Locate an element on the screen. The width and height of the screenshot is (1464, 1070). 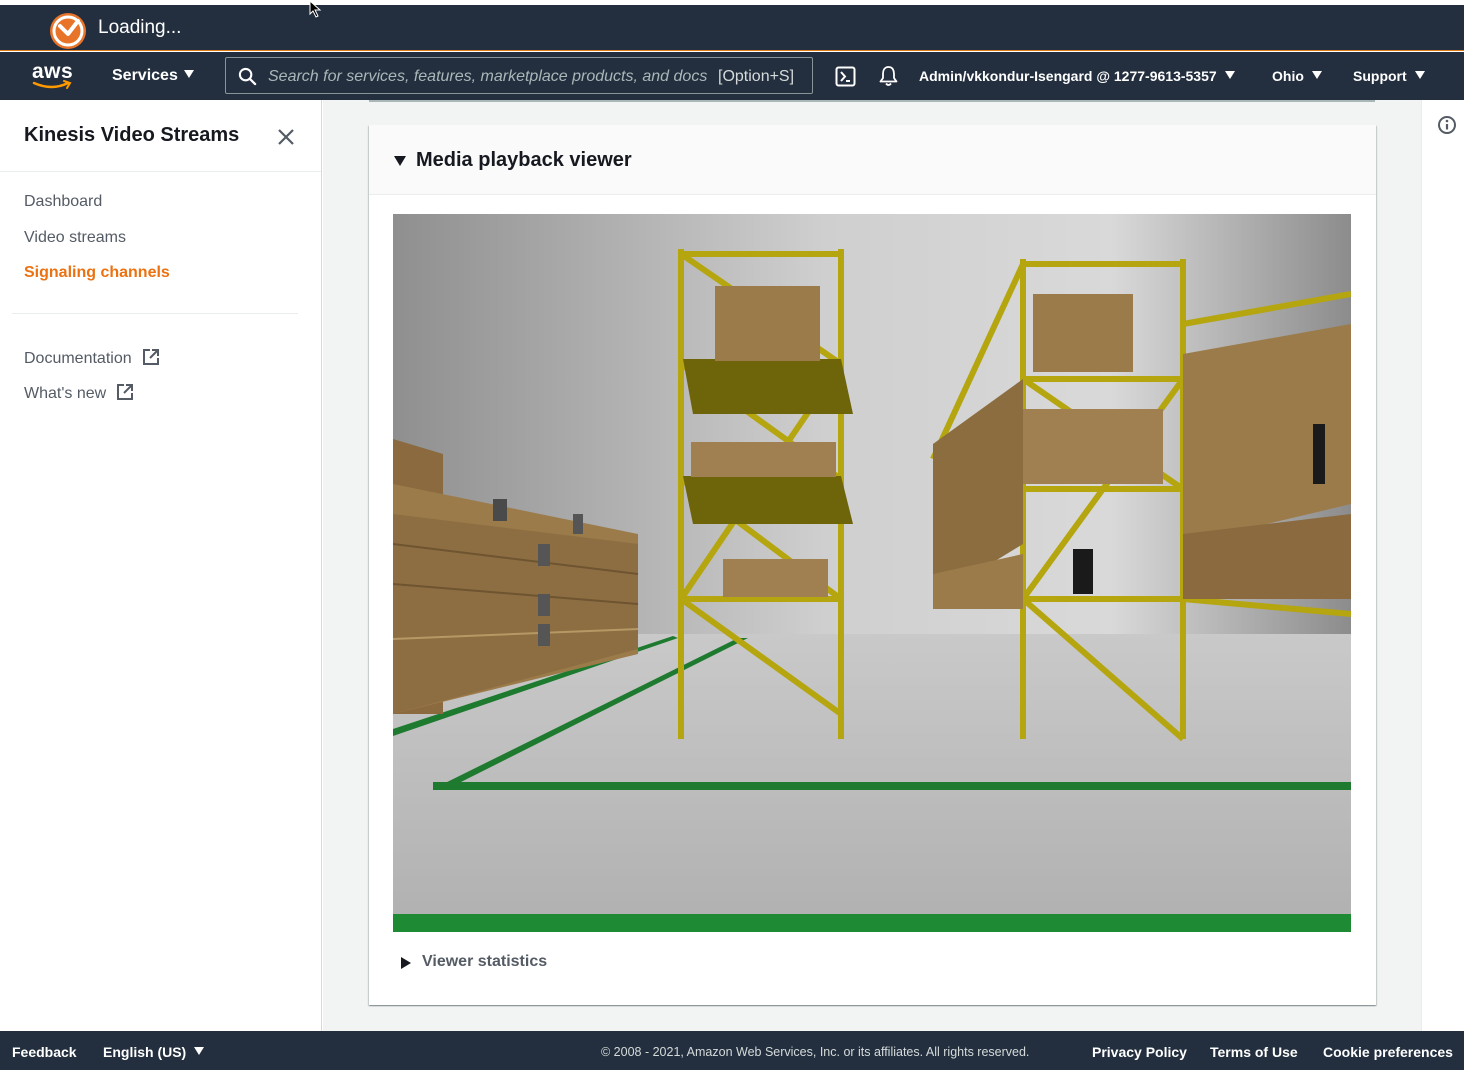
tools-panel-rail is located at coordinates (1442, 565).